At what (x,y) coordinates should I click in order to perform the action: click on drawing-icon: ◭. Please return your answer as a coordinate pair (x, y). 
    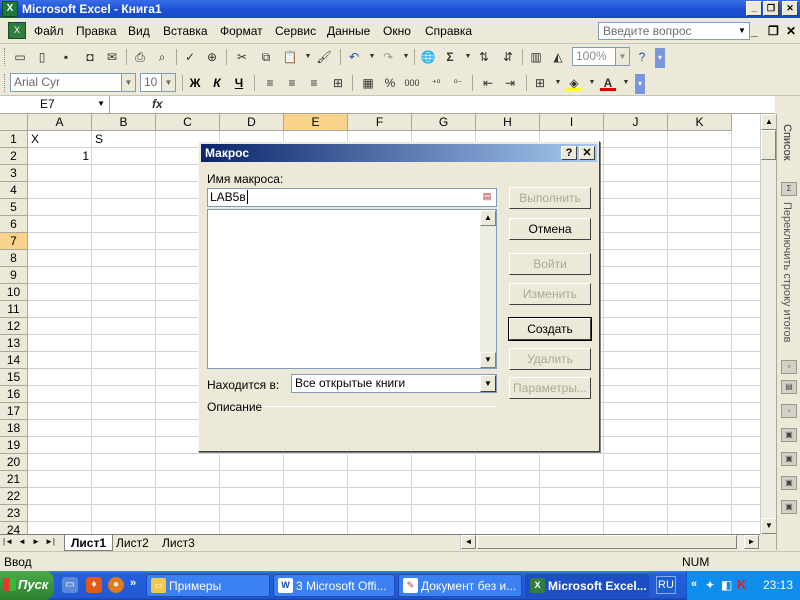
    Looking at the image, I should click on (558, 57).